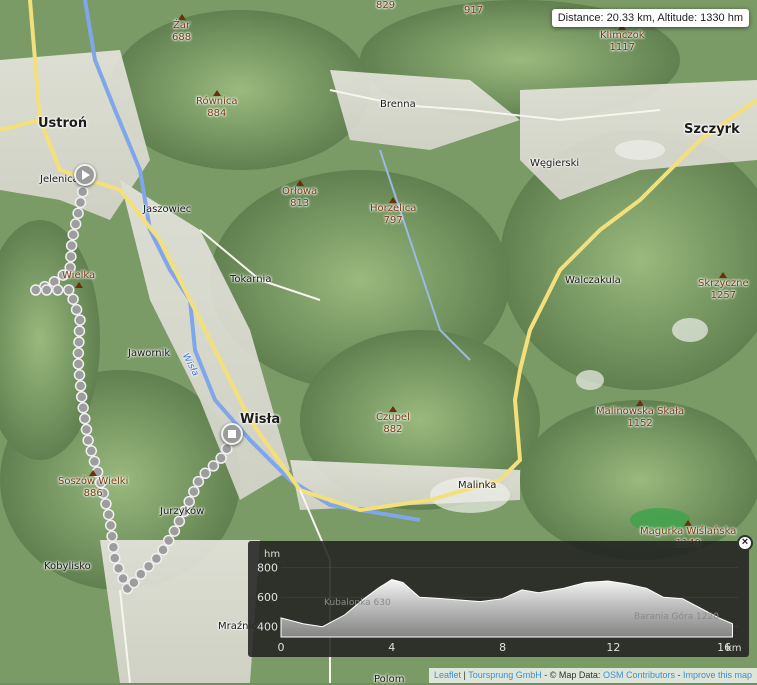 The image size is (757, 685). What do you see at coordinates (167, 209) in the screenshot?
I see `town-label-jaszowiec: Jaszowiec` at bounding box center [167, 209].